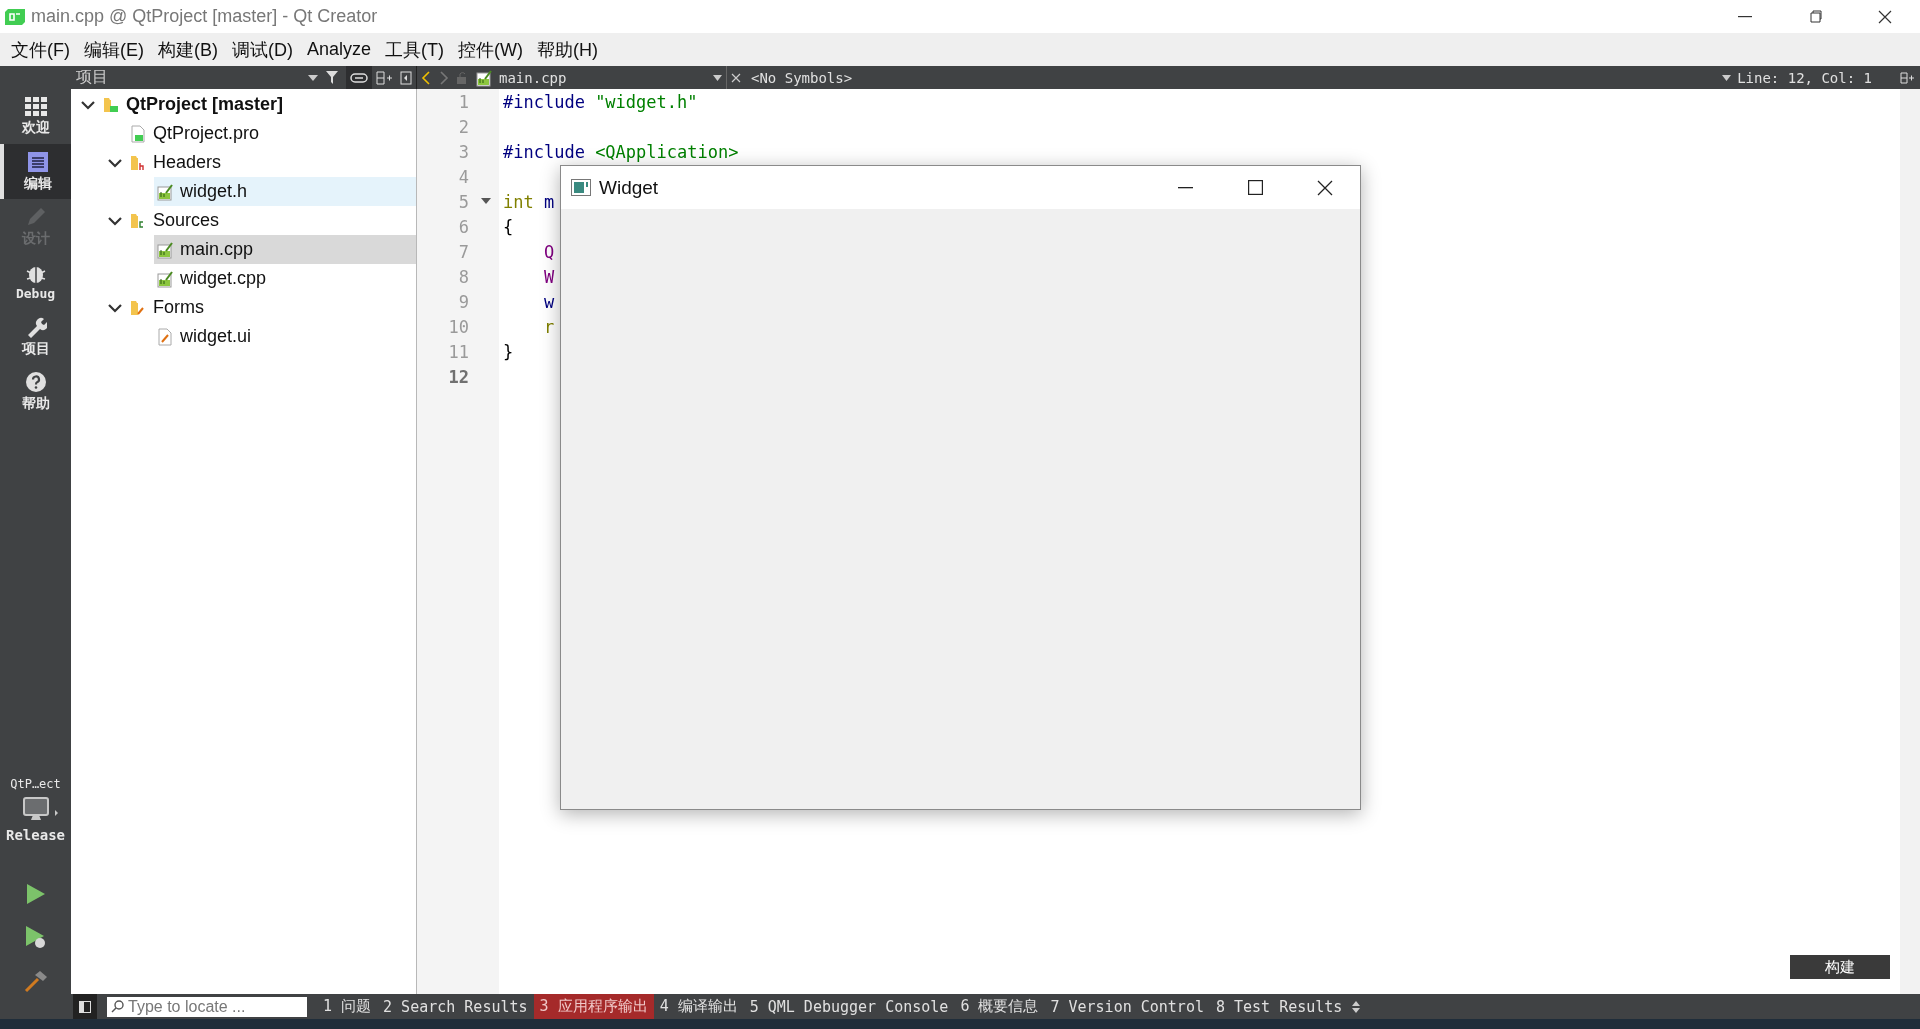 The image size is (1920, 1029). What do you see at coordinates (508, 351) in the screenshot?
I see `code-token: }` at bounding box center [508, 351].